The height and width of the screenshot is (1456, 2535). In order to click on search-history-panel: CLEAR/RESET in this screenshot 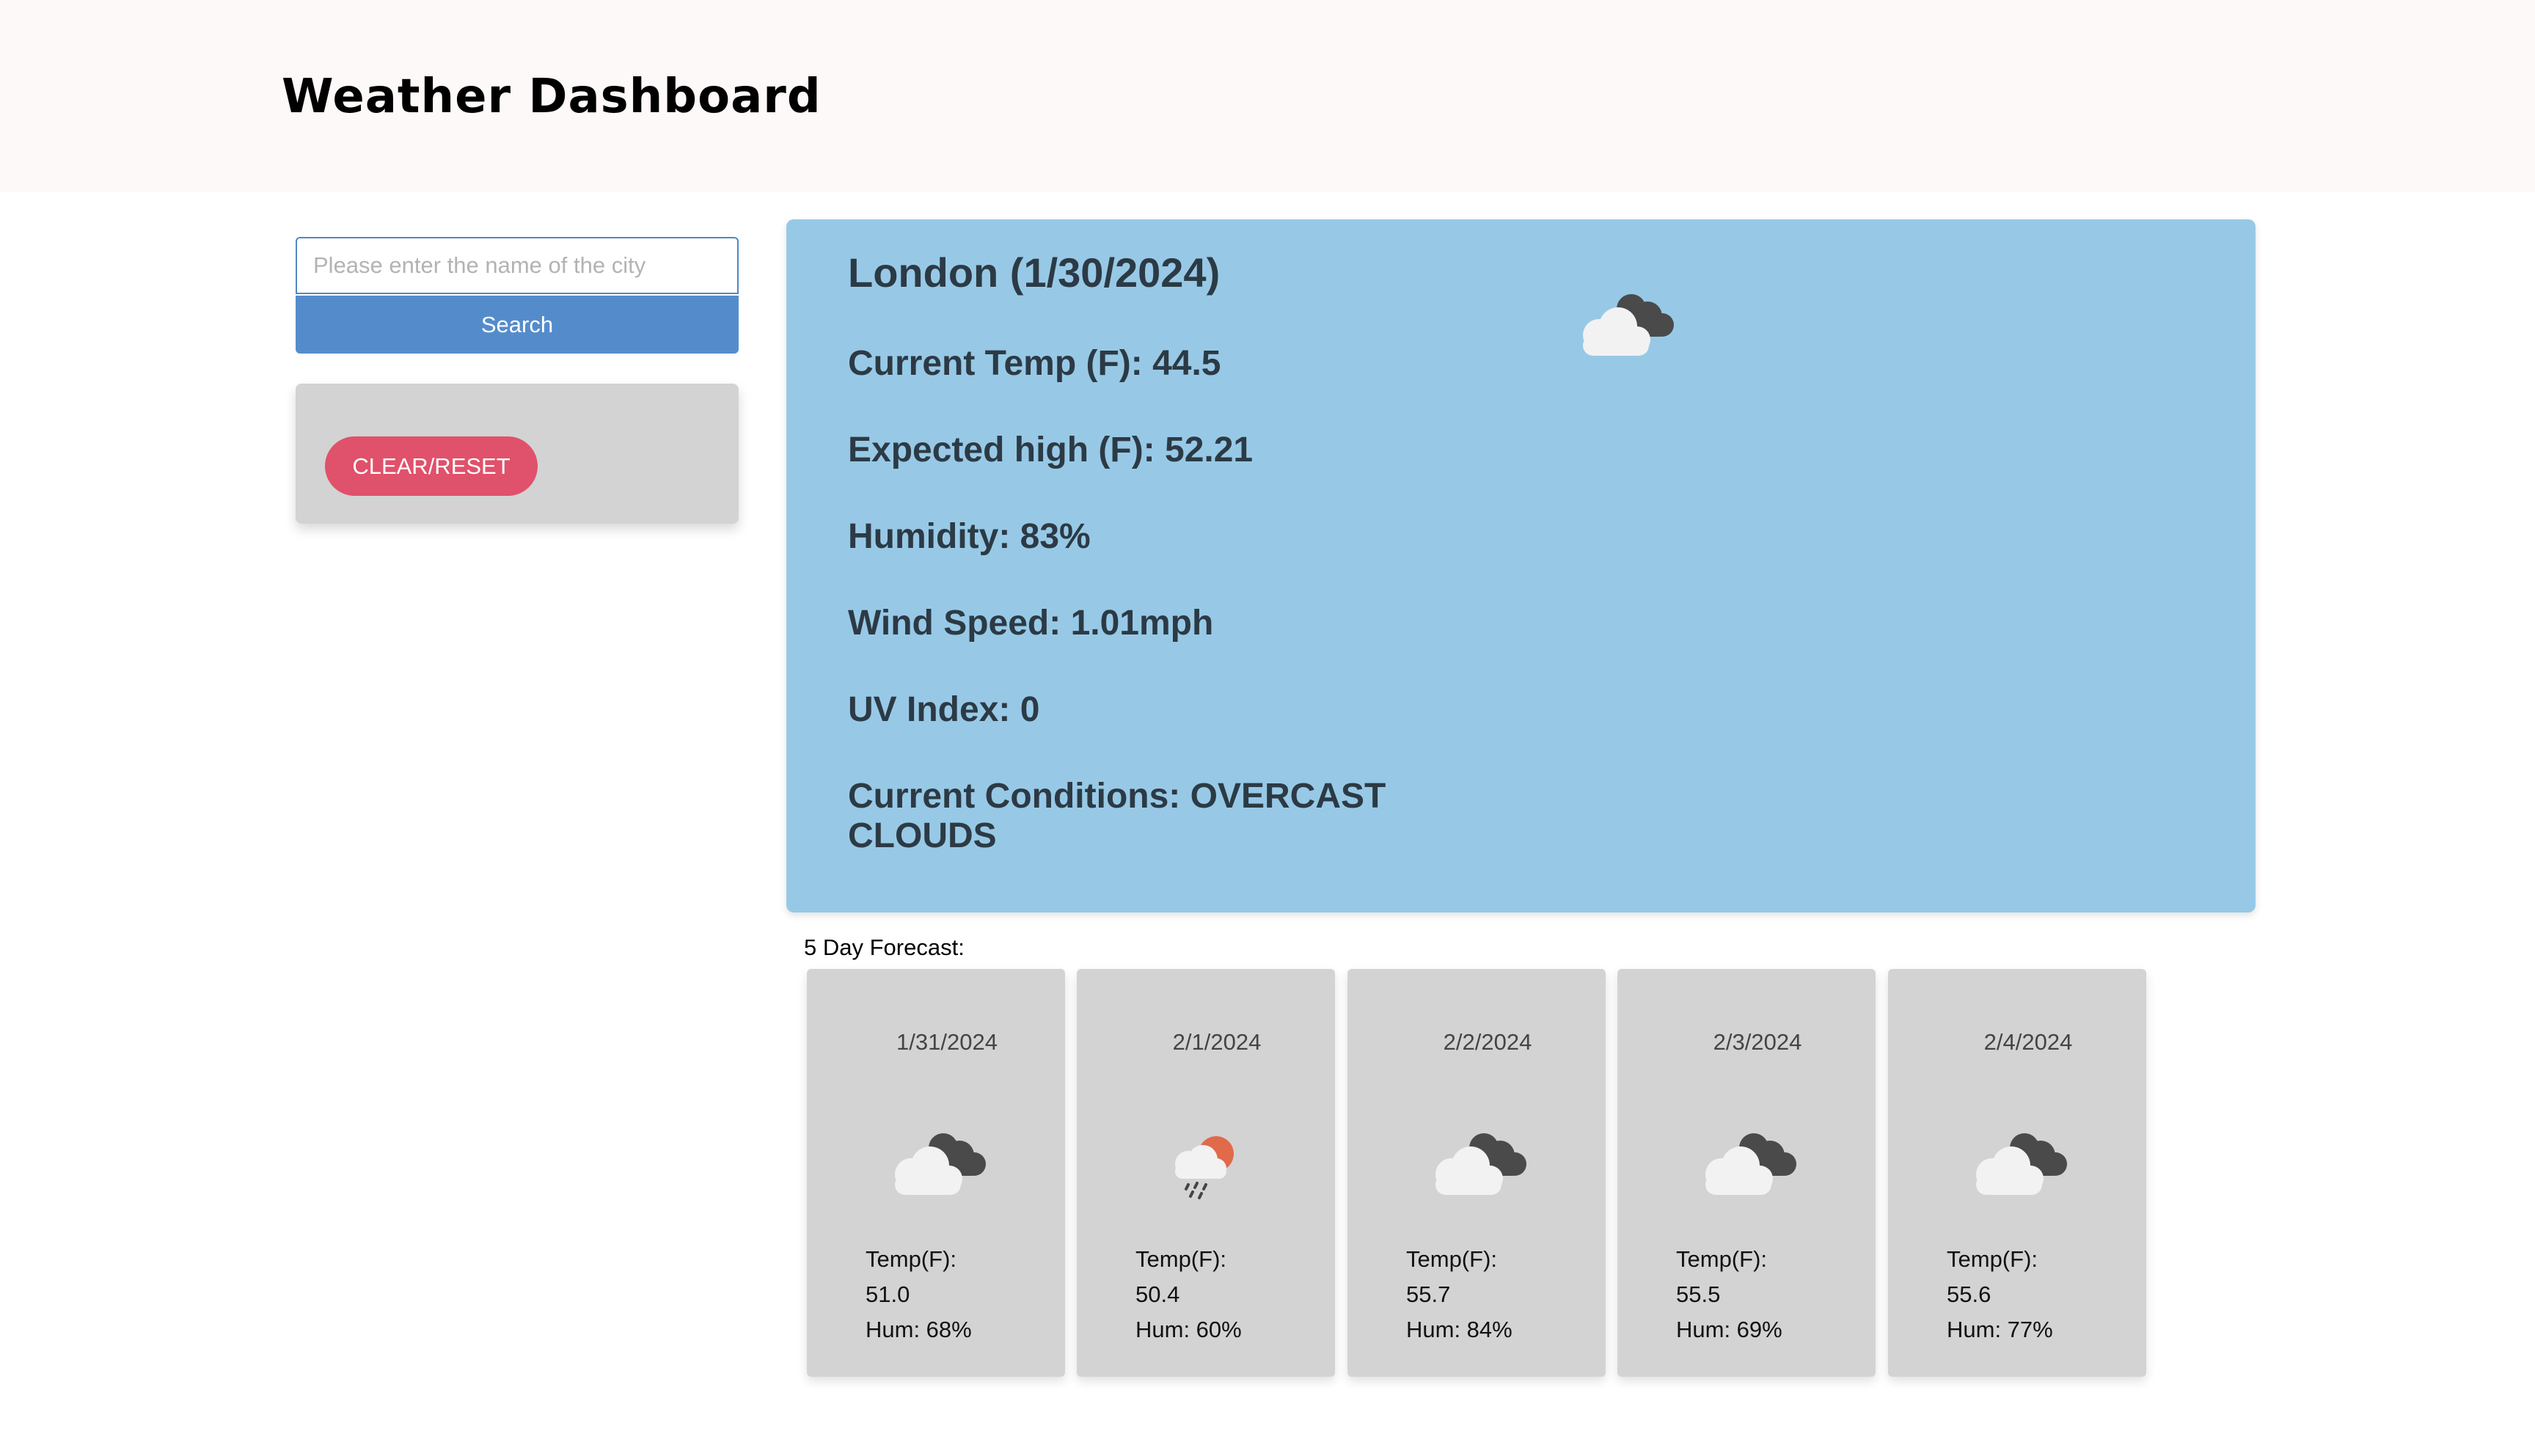, I will do `click(517, 454)`.